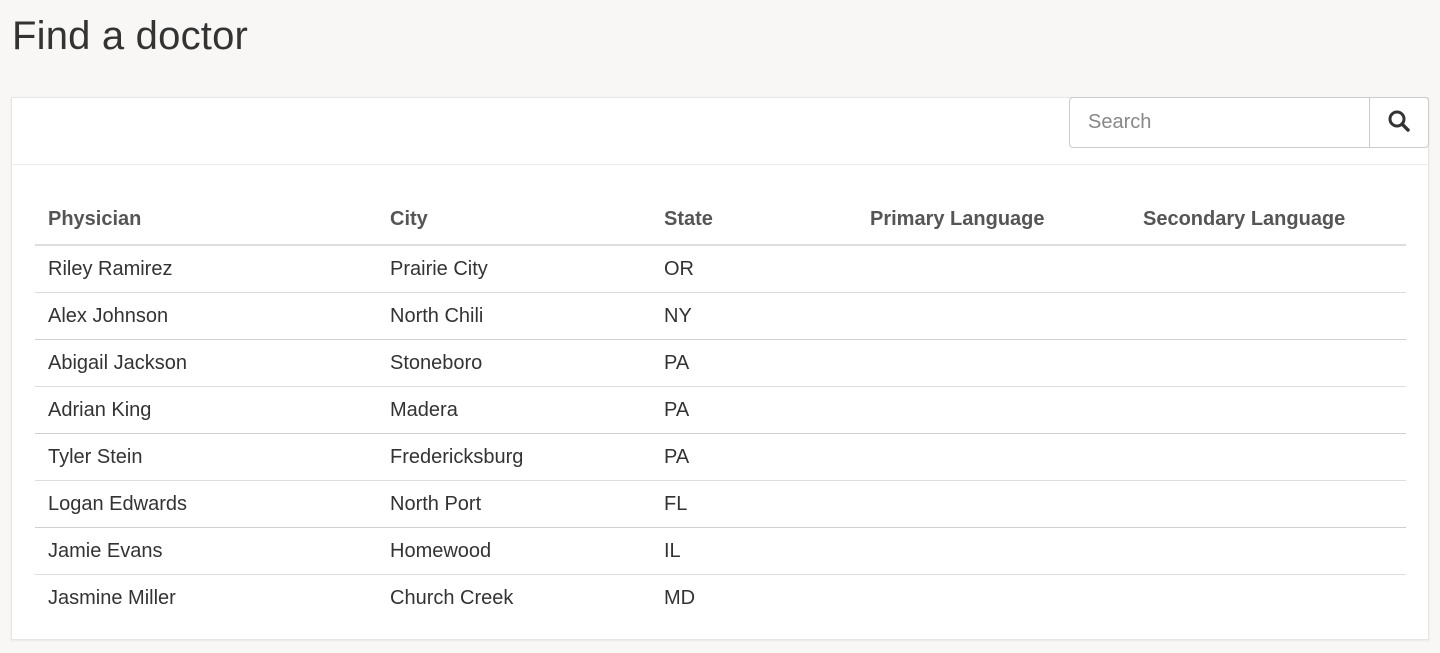  I want to click on table-row: Alex Johnson North Chili NY, so click(720, 316).